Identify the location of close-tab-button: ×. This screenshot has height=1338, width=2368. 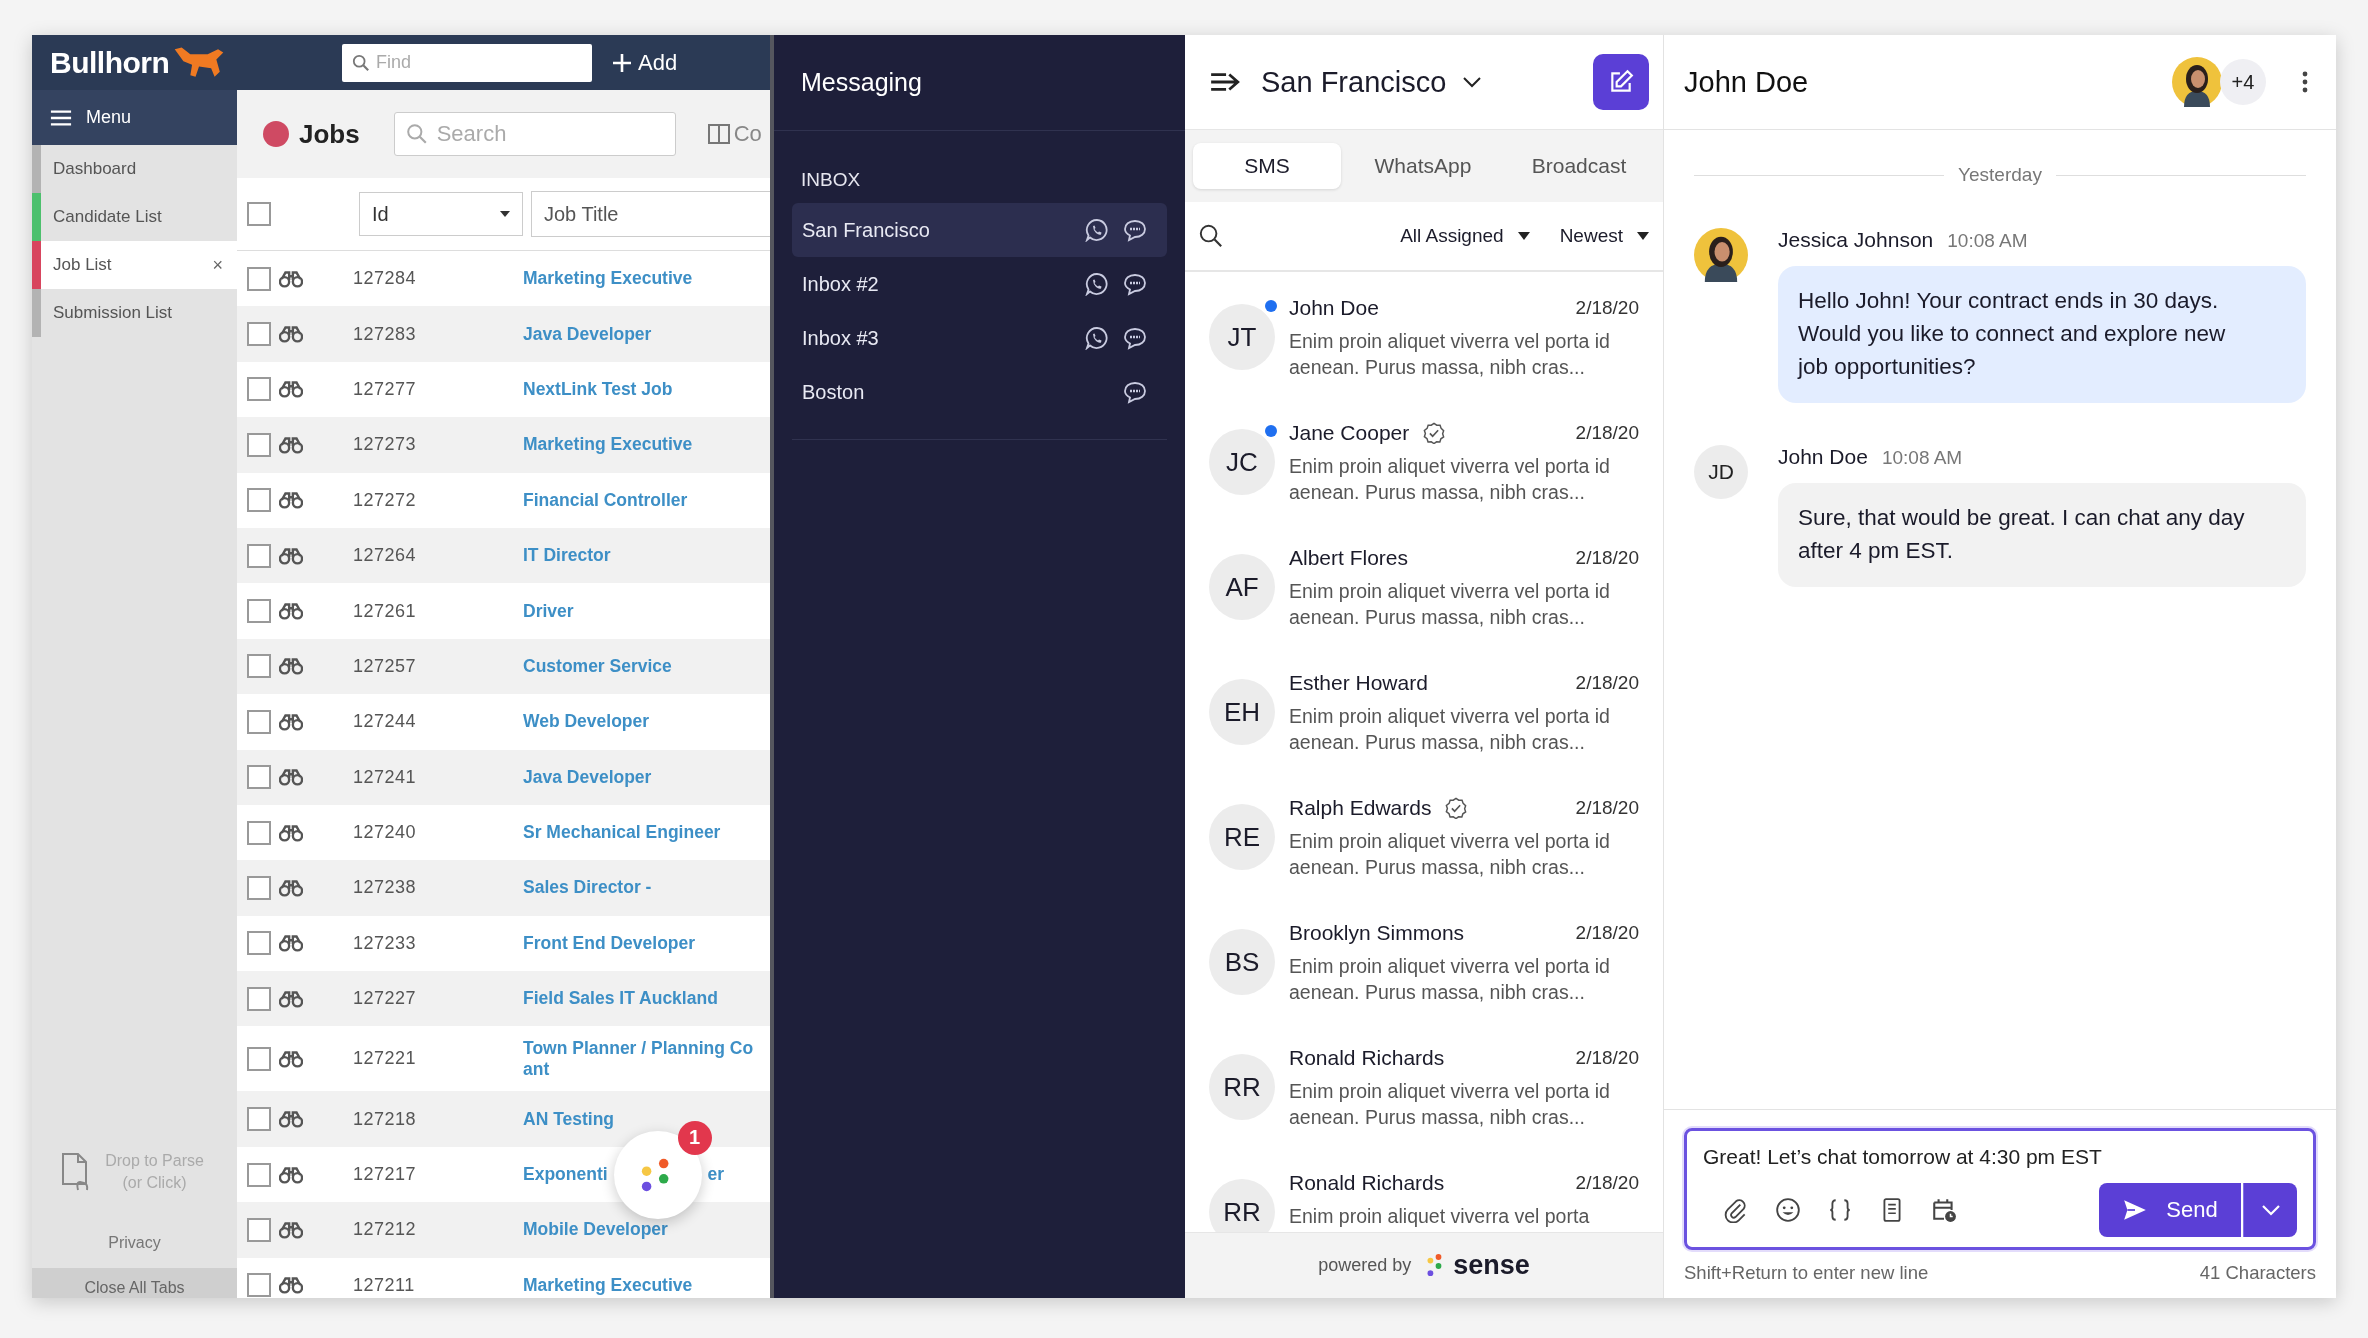
(217, 265).